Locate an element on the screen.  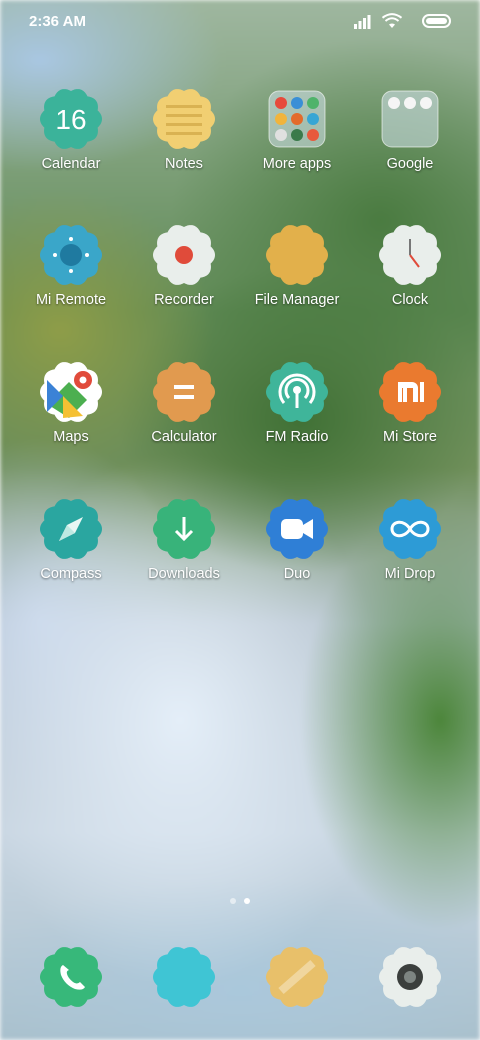
calendar-icon: 16 is located at coordinates (71, 119).